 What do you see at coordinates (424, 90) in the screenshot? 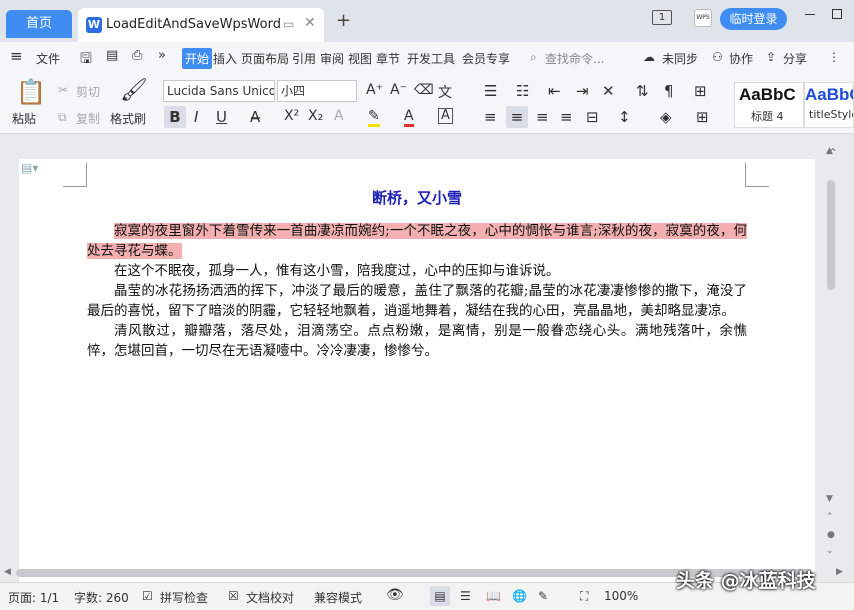
I see `clear-format-icon: ⌫` at bounding box center [424, 90].